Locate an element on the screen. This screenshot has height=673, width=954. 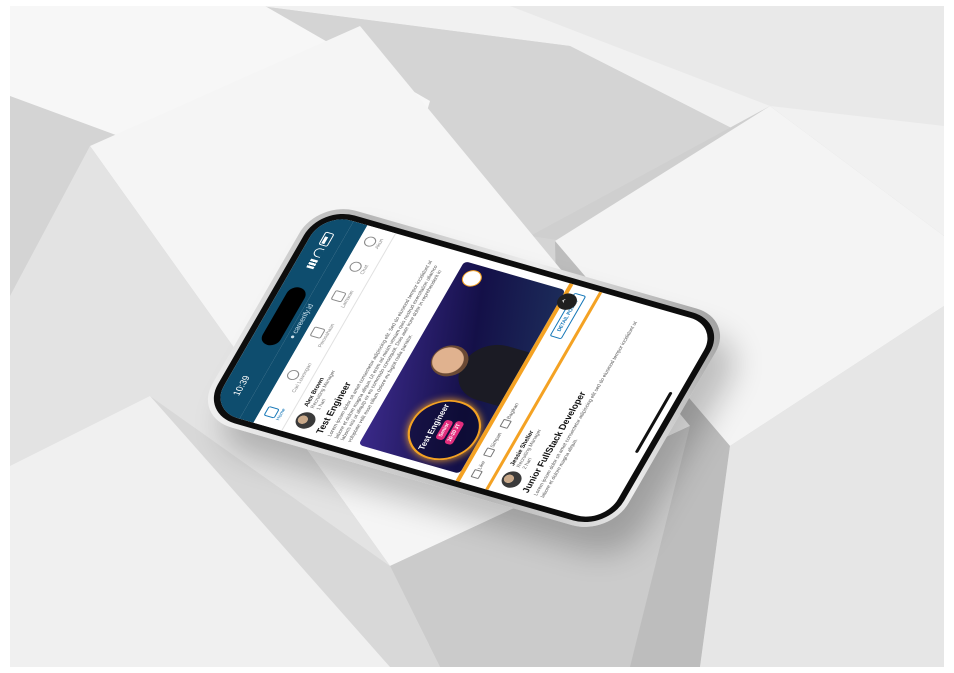
signal-icon is located at coordinates (311, 264).